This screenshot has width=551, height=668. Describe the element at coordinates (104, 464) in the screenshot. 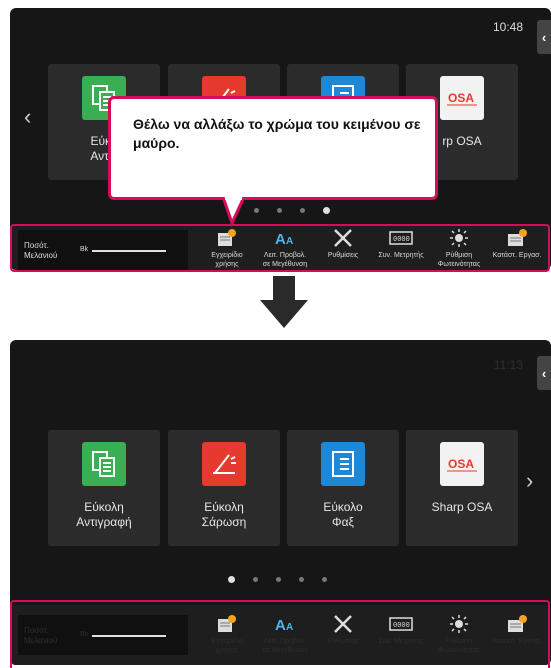

I see `copy-icon` at that location.